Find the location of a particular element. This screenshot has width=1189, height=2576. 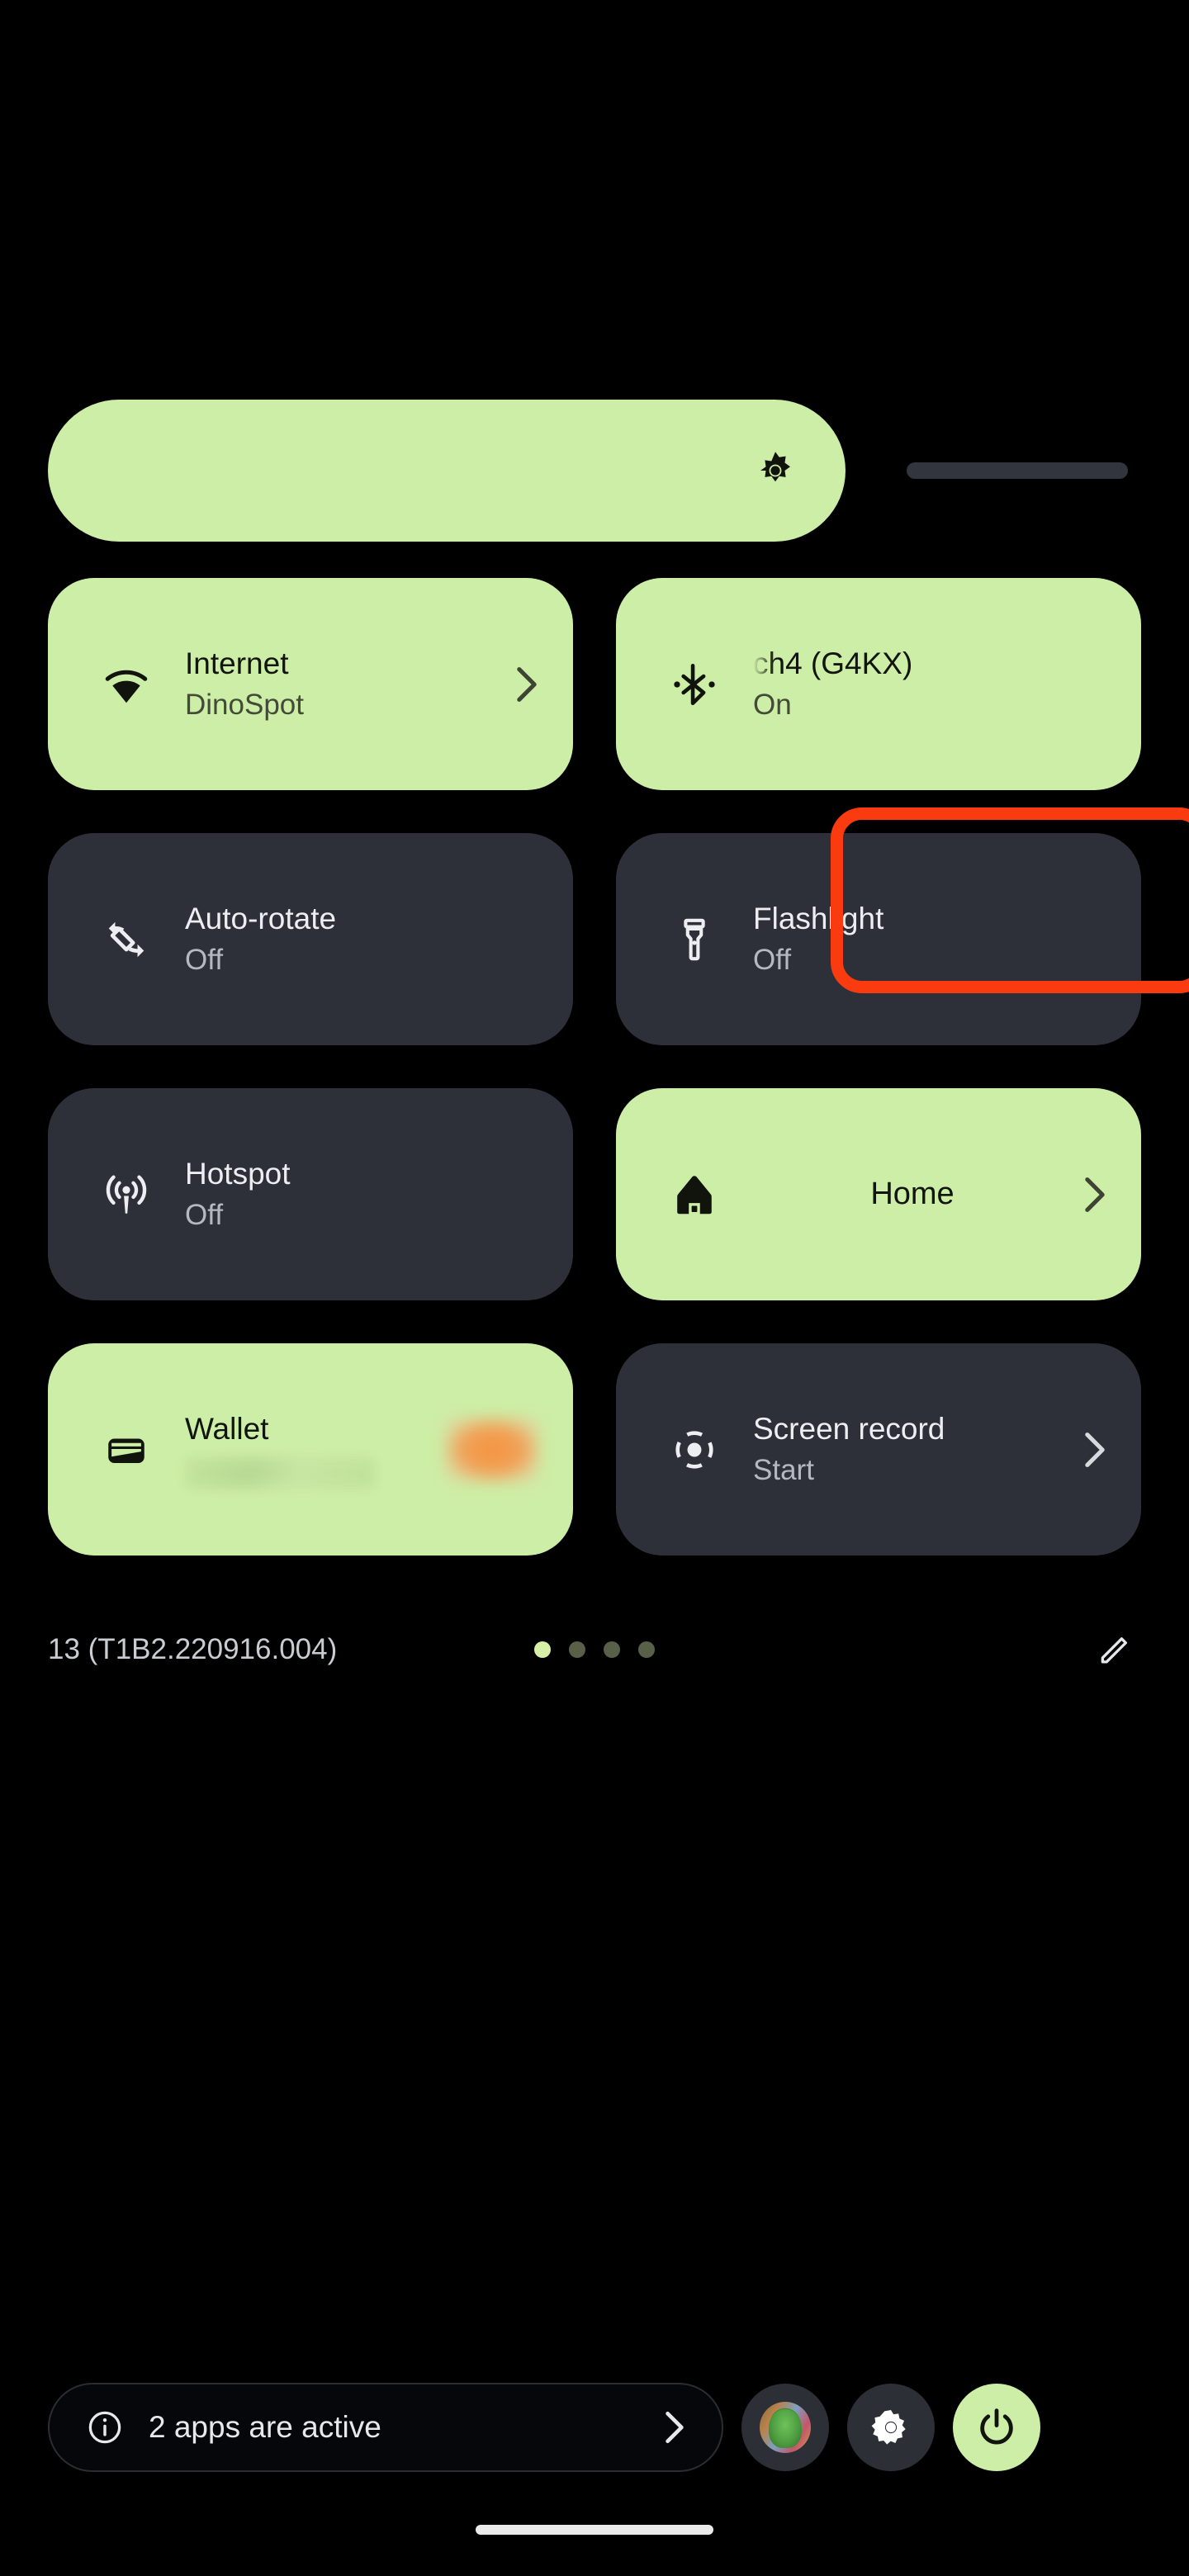

tile-sublabel: DinoSpot is located at coordinates (244, 704).